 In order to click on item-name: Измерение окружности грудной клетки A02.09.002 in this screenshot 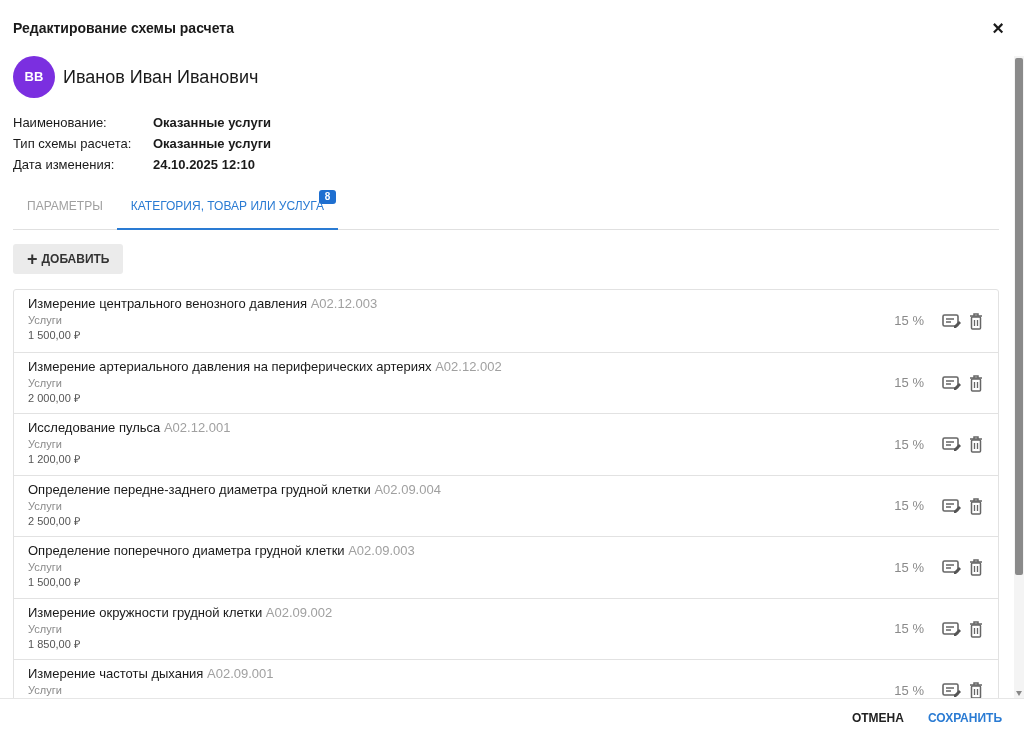, I will do `click(181, 612)`.